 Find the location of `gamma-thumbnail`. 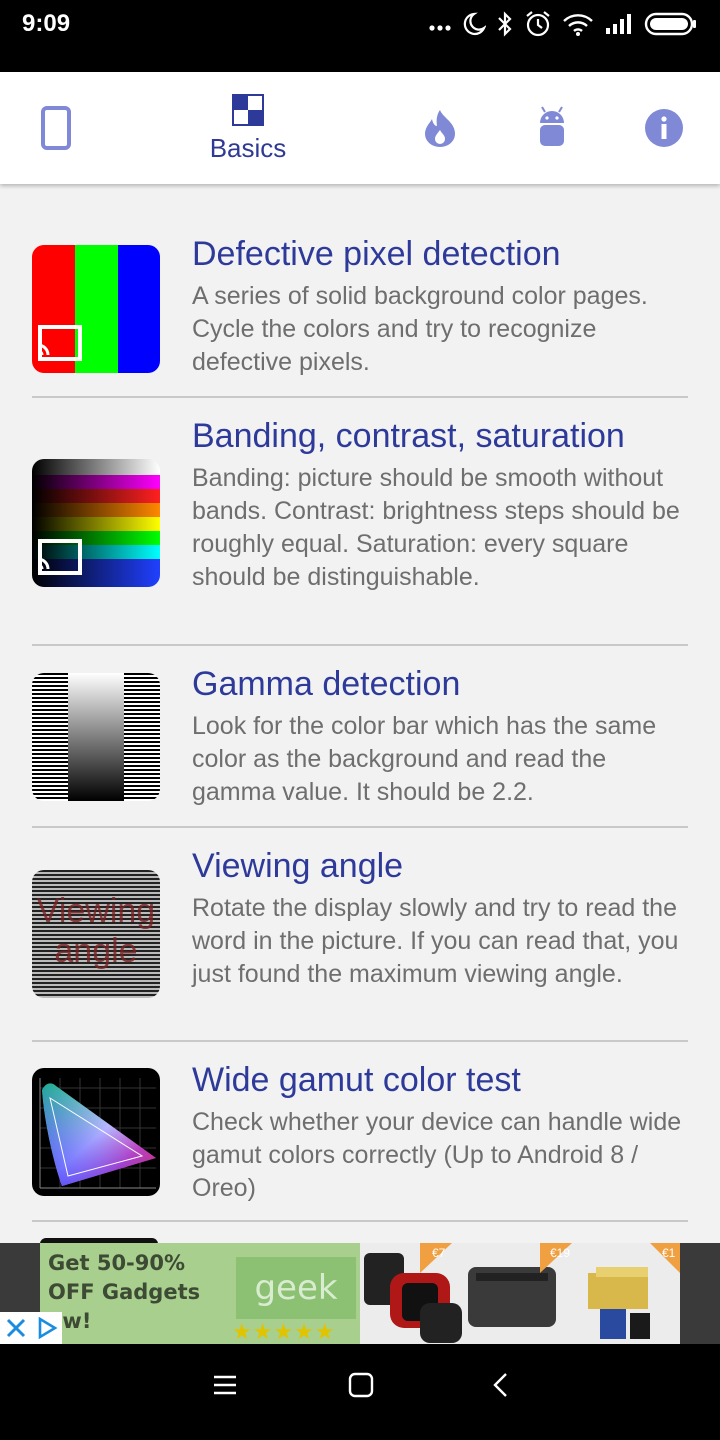

gamma-thumbnail is located at coordinates (96, 737).